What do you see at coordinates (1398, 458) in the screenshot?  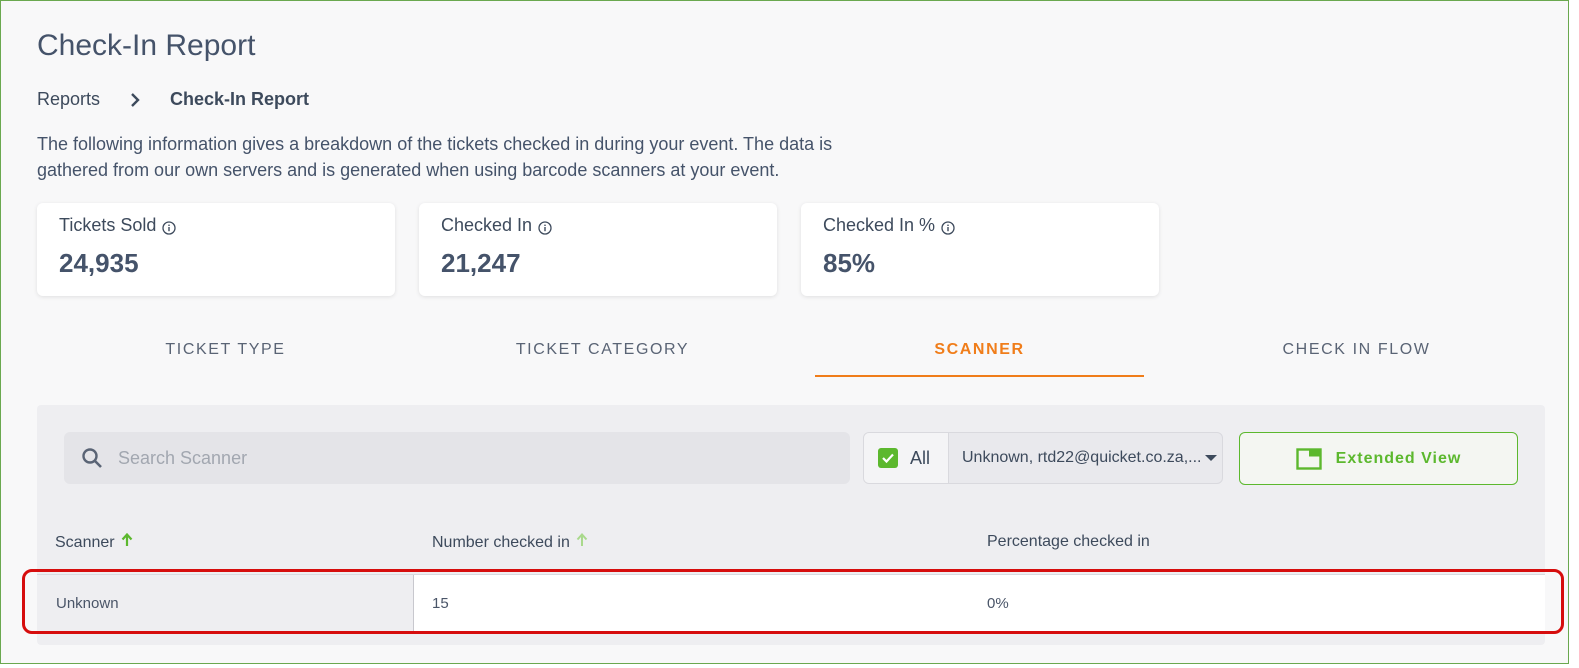 I see `extended-view-label: Extended View` at bounding box center [1398, 458].